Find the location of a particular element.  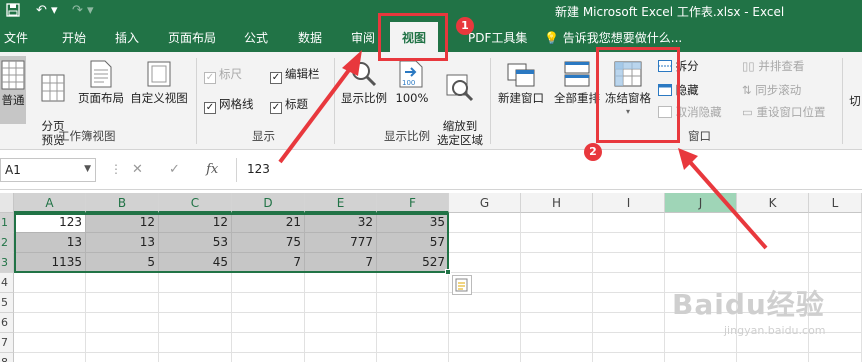

column-header: I is located at coordinates (629, 203).